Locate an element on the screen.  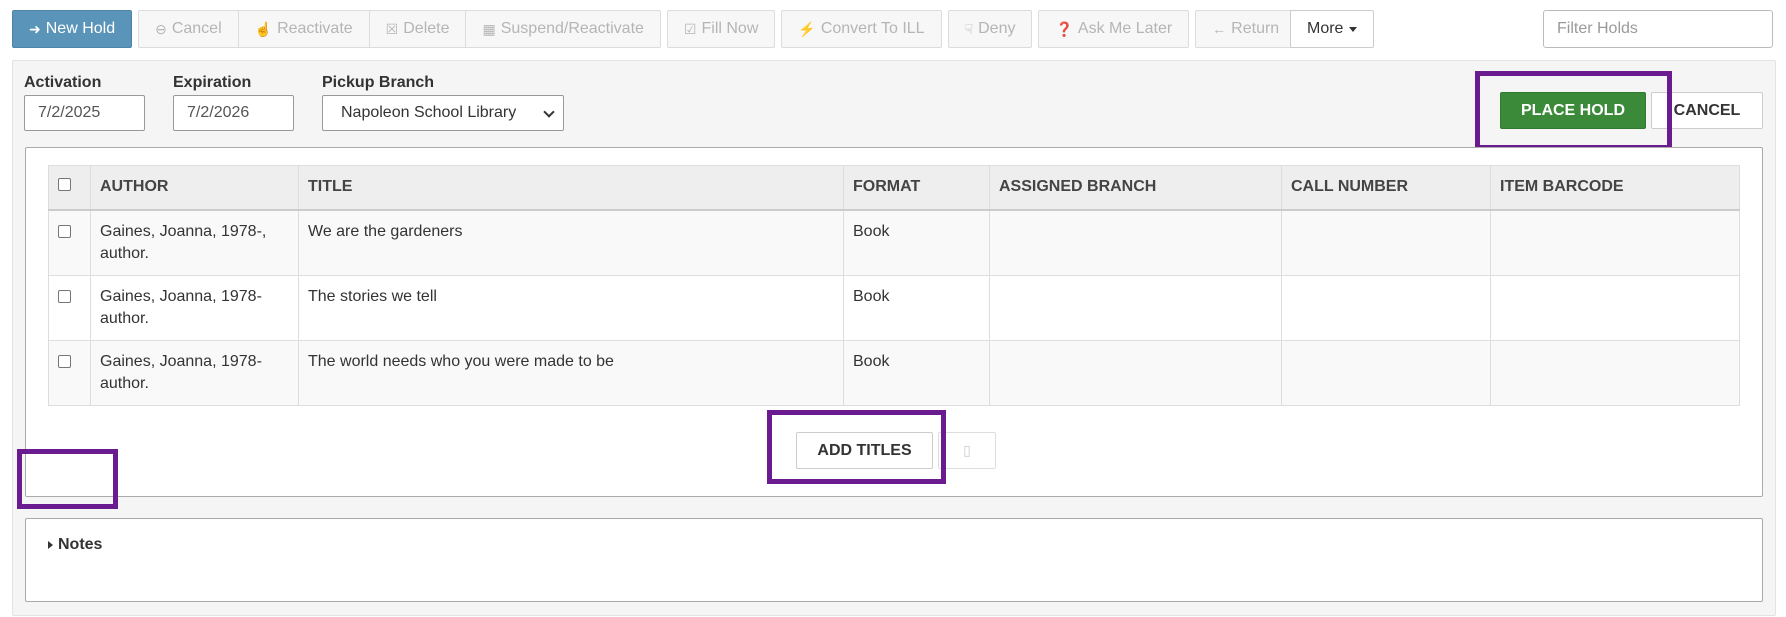
filter-holds-input is located at coordinates (1658, 29).